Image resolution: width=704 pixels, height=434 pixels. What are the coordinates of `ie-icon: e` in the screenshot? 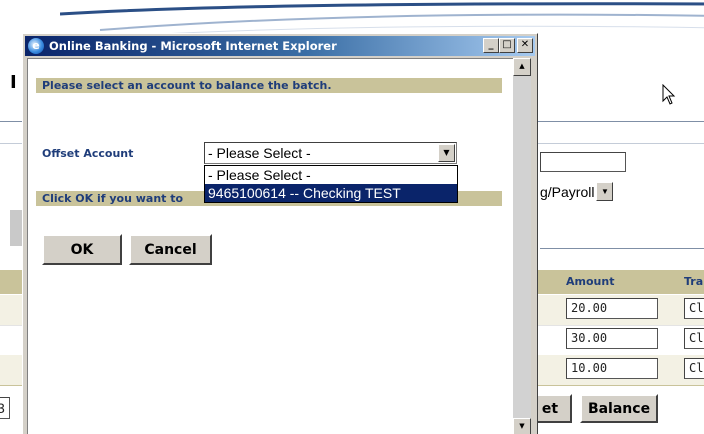 It's located at (36, 46).